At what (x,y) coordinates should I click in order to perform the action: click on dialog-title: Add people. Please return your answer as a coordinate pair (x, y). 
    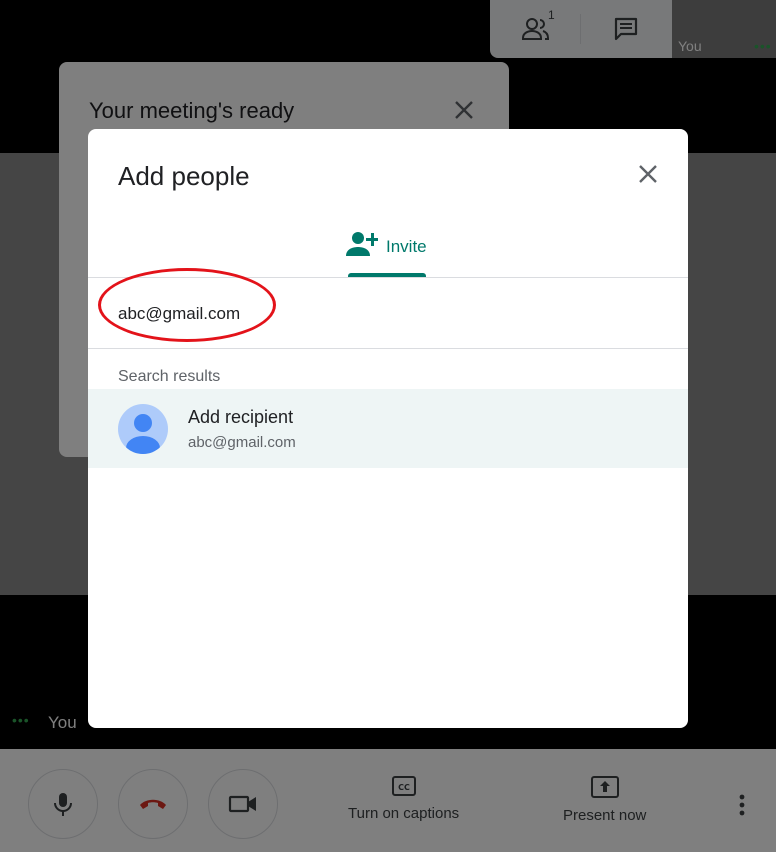
    Looking at the image, I should click on (184, 176).